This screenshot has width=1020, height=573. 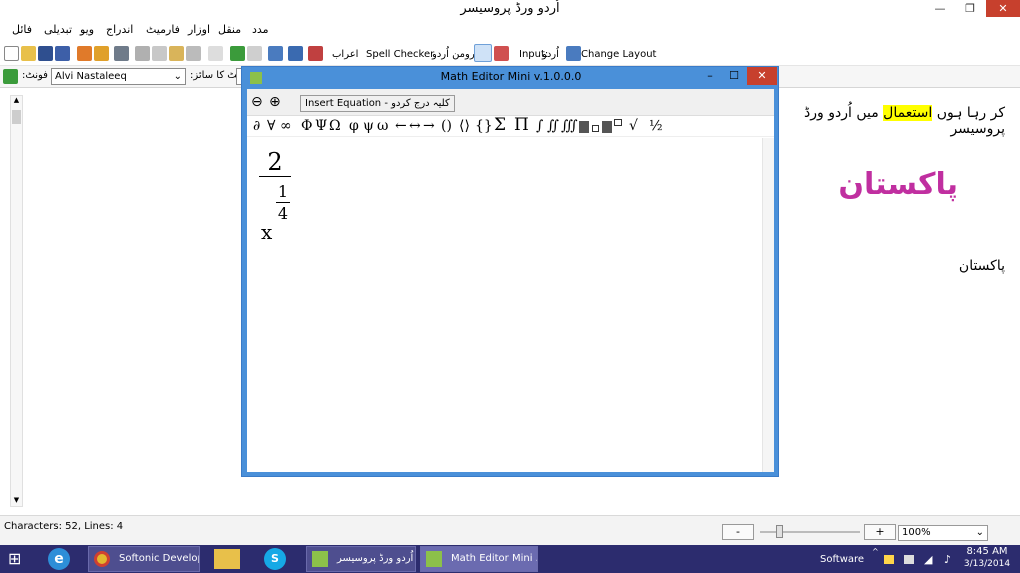 I want to click on copy-icon, so click(x=159, y=53).